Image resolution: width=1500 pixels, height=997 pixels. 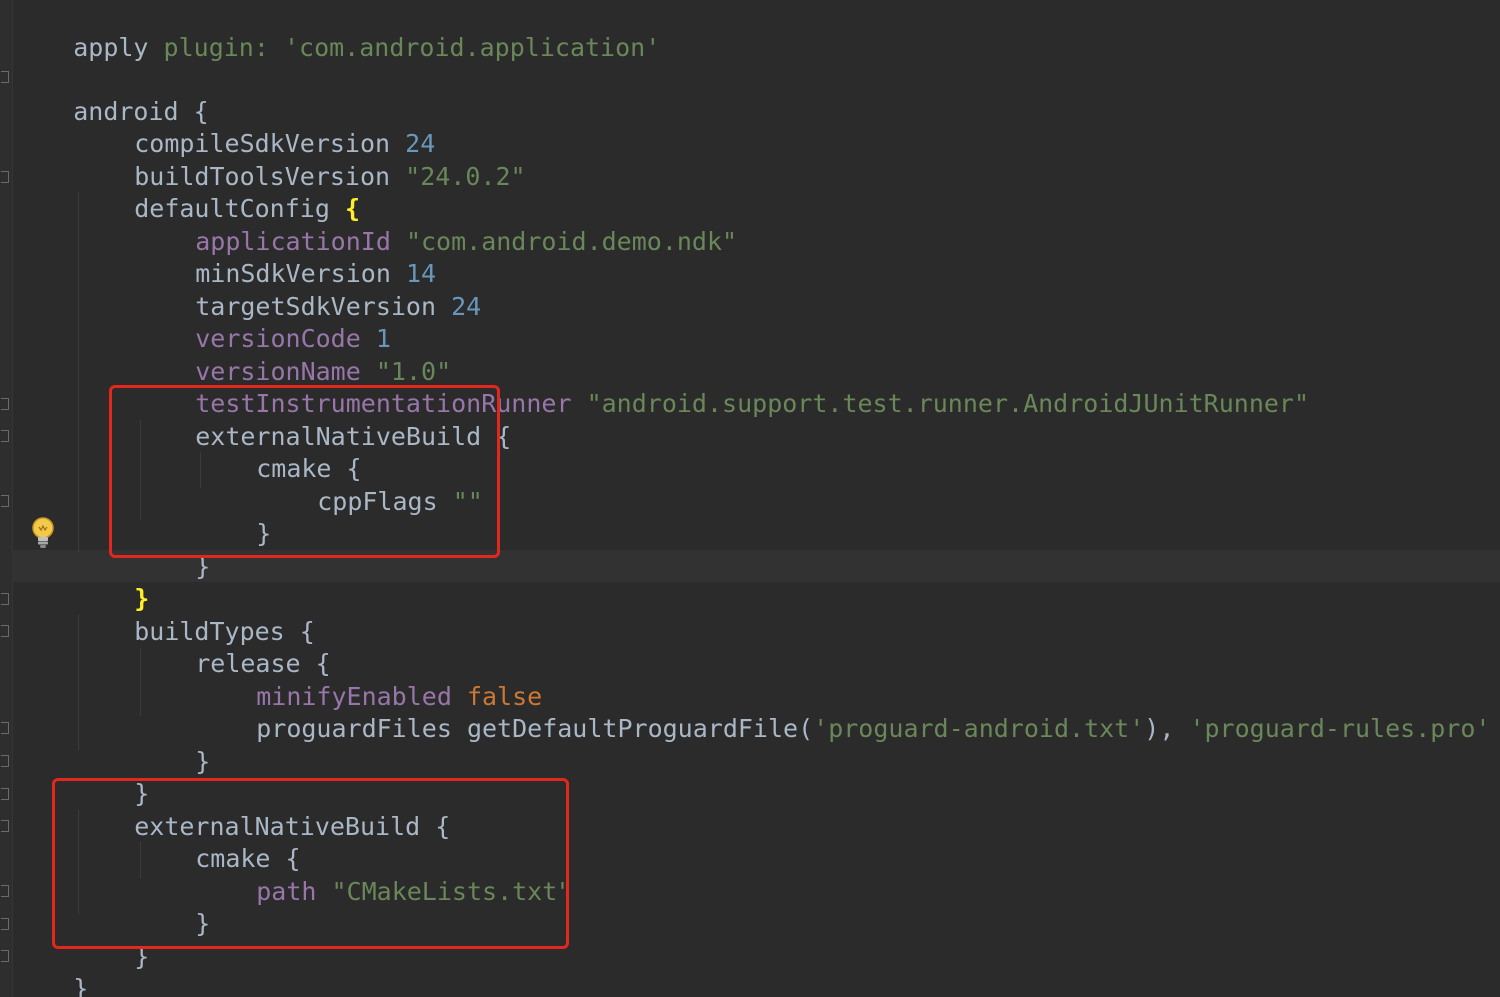 What do you see at coordinates (472, 47) in the screenshot?
I see `token-plugin-value: 'com.android.application'` at bounding box center [472, 47].